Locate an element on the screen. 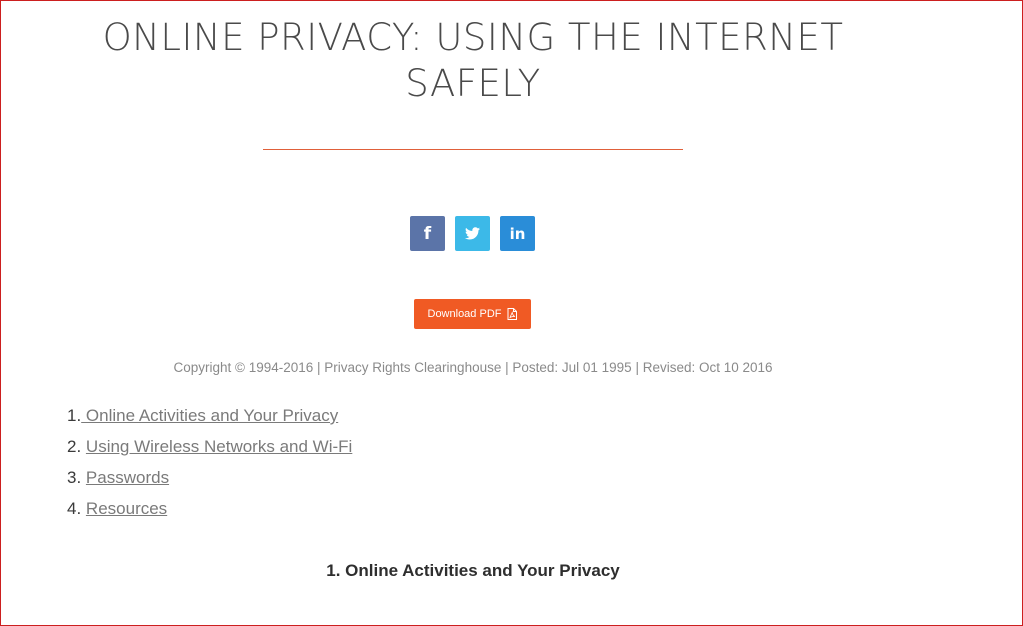 This screenshot has height=626, width=1023. toc-link-online-activities: Online Activities and Your Privacy is located at coordinates (209, 415).